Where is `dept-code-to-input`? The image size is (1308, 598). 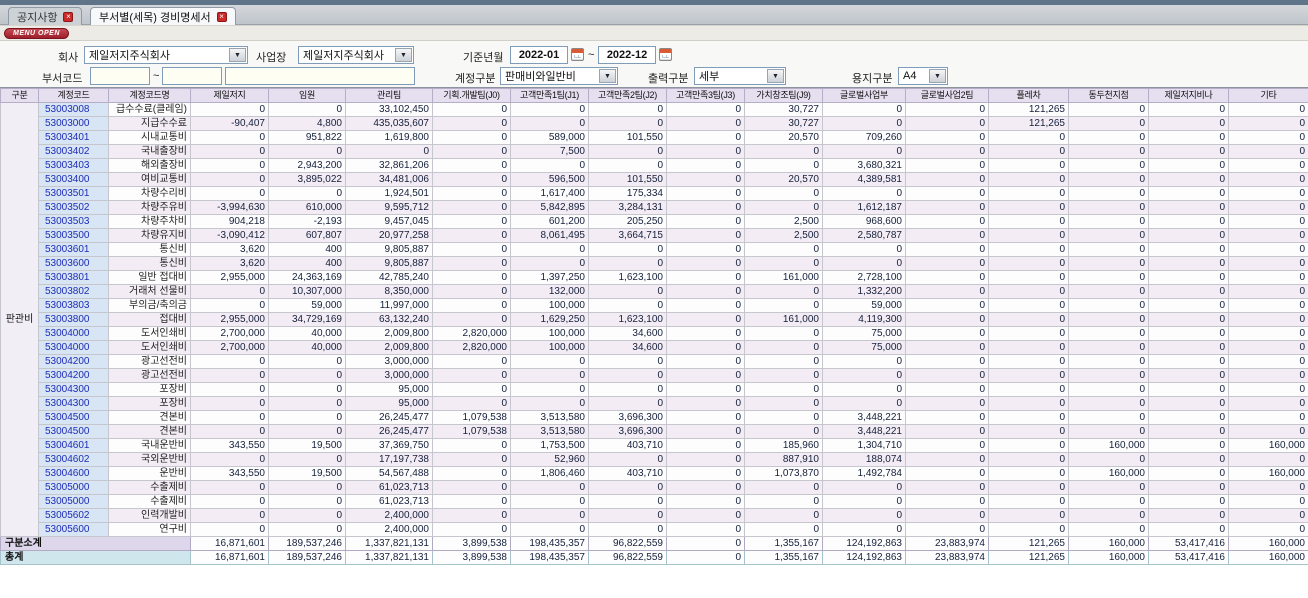
dept-code-to-input is located at coordinates (192, 76).